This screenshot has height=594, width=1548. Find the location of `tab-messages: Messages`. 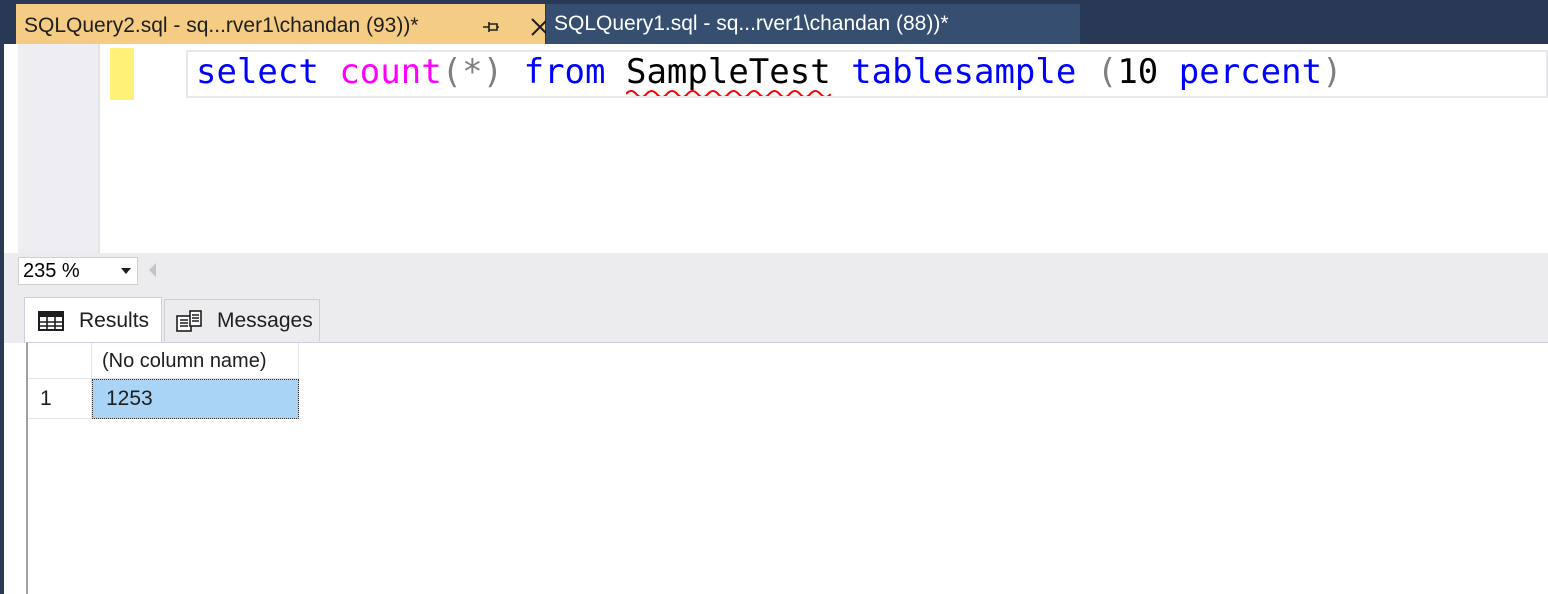

tab-messages: Messages is located at coordinates (242, 320).